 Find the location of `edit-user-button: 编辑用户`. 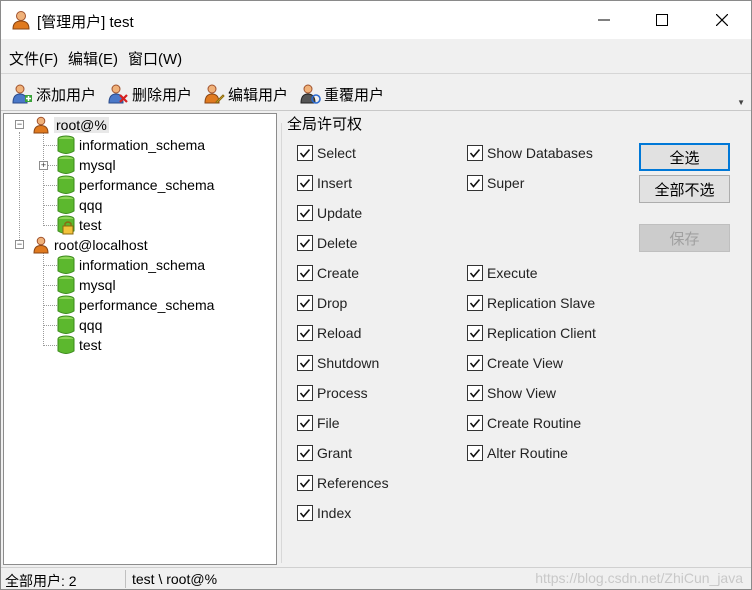

edit-user-button: 编辑用户 is located at coordinates (245, 94).